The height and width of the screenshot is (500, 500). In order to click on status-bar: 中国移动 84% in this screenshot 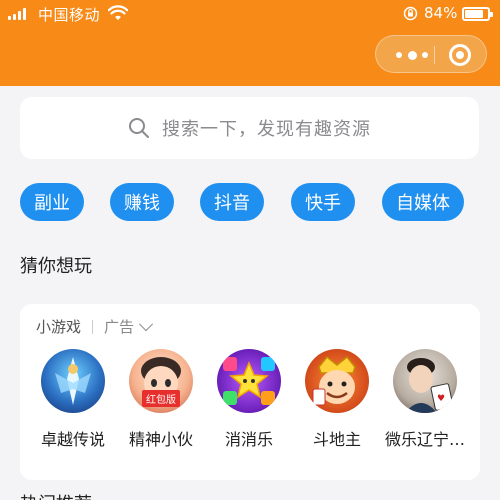, I will do `click(250, 15)`.